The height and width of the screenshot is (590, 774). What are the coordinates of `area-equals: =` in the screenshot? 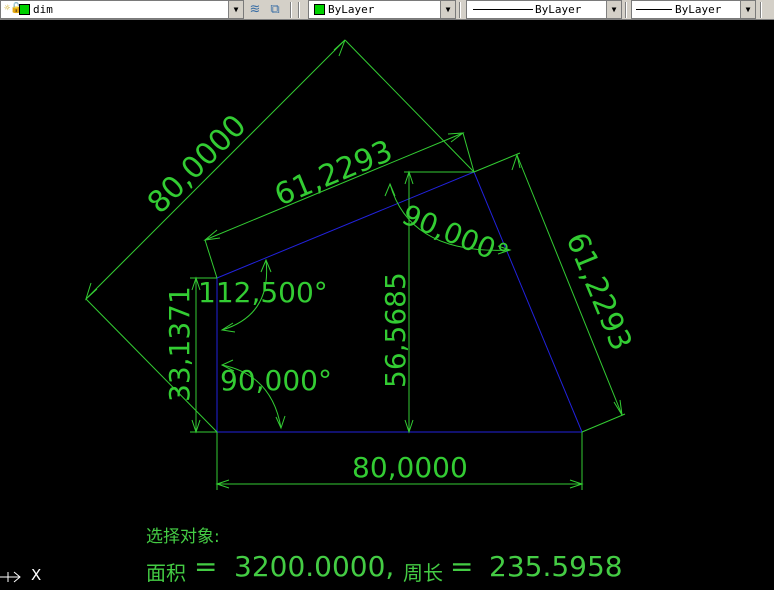 It's located at (206, 566).